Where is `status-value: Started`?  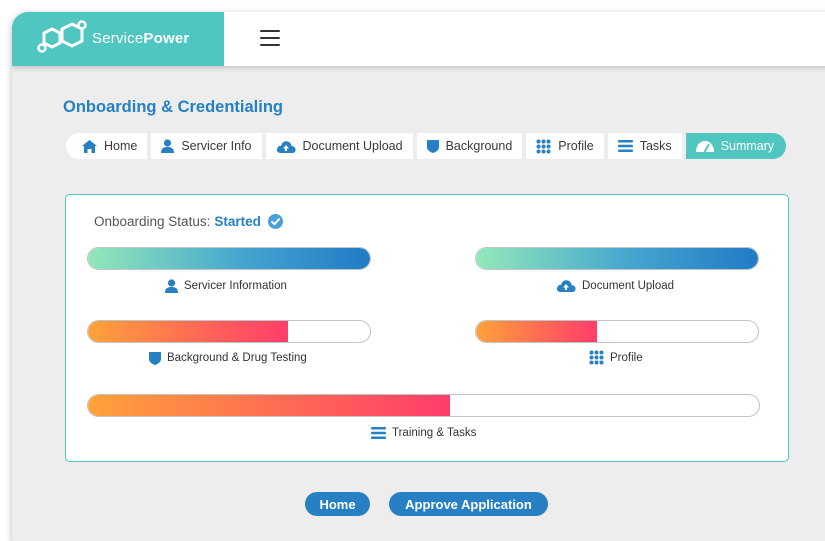 status-value: Started is located at coordinates (237, 221).